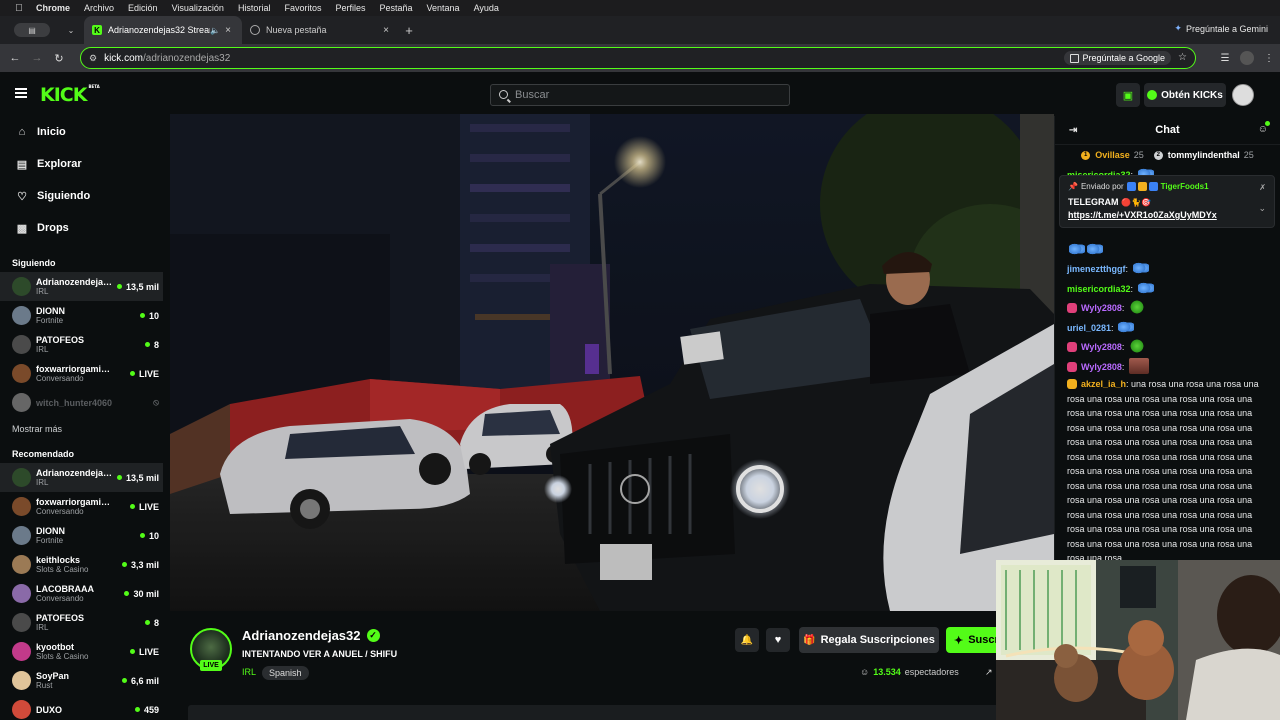 Image resolution: width=1280 pixels, height=720 pixels. I want to click on menu-ventana: Ventana, so click(443, 8).